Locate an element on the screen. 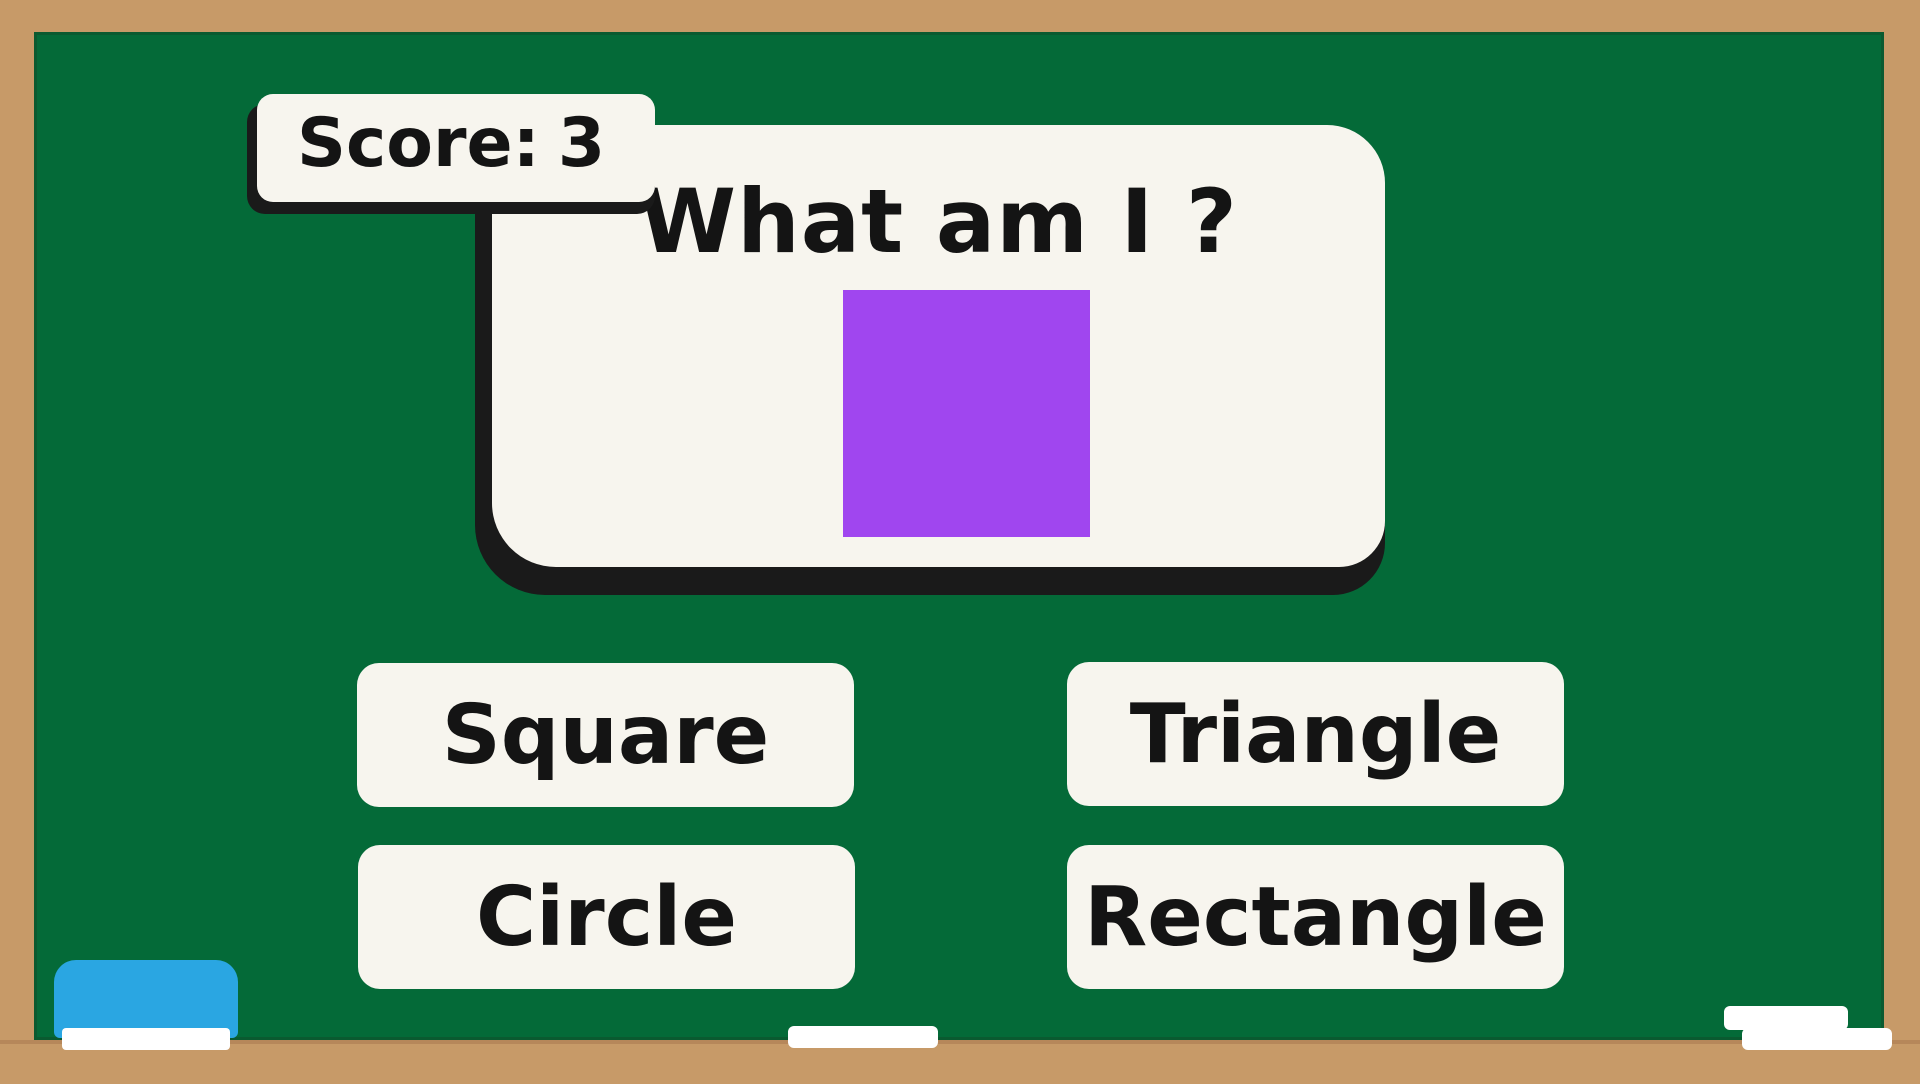 This screenshot has height=1084, width=1920. eraser-felt is located at coordinates (146, 1039).